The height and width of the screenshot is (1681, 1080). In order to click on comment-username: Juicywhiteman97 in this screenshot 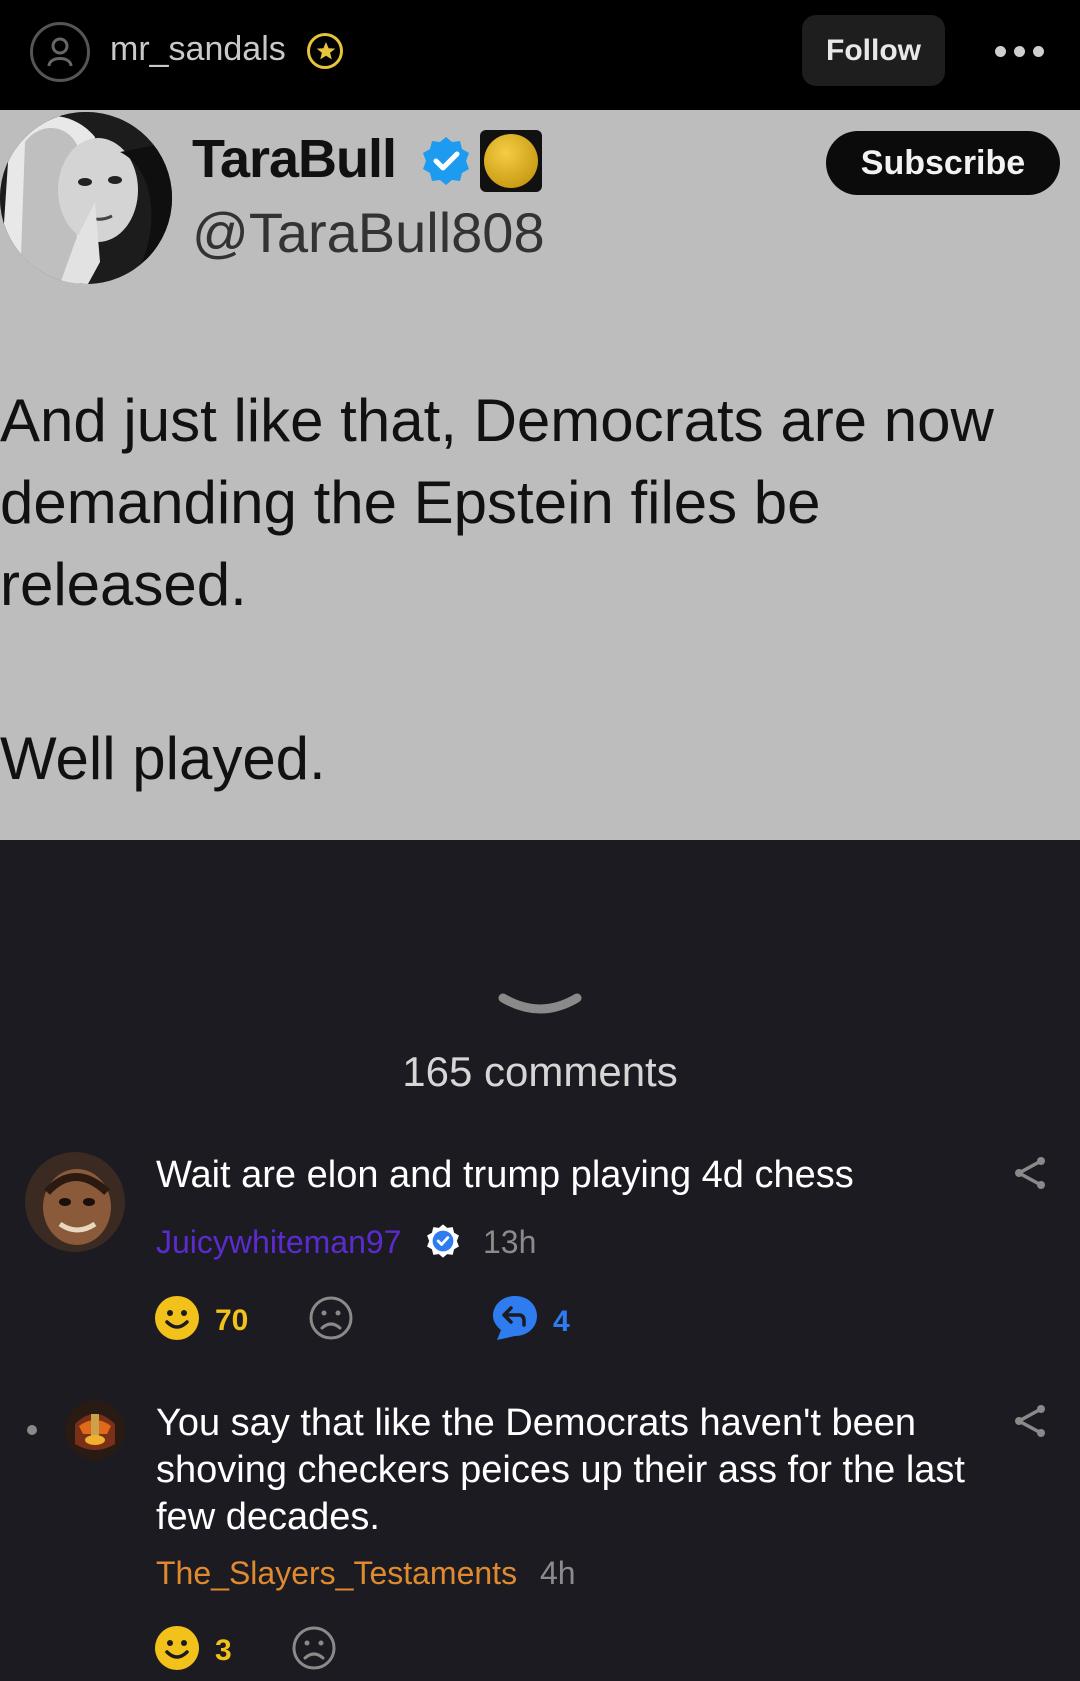, I will do `click(278, 1242)`.